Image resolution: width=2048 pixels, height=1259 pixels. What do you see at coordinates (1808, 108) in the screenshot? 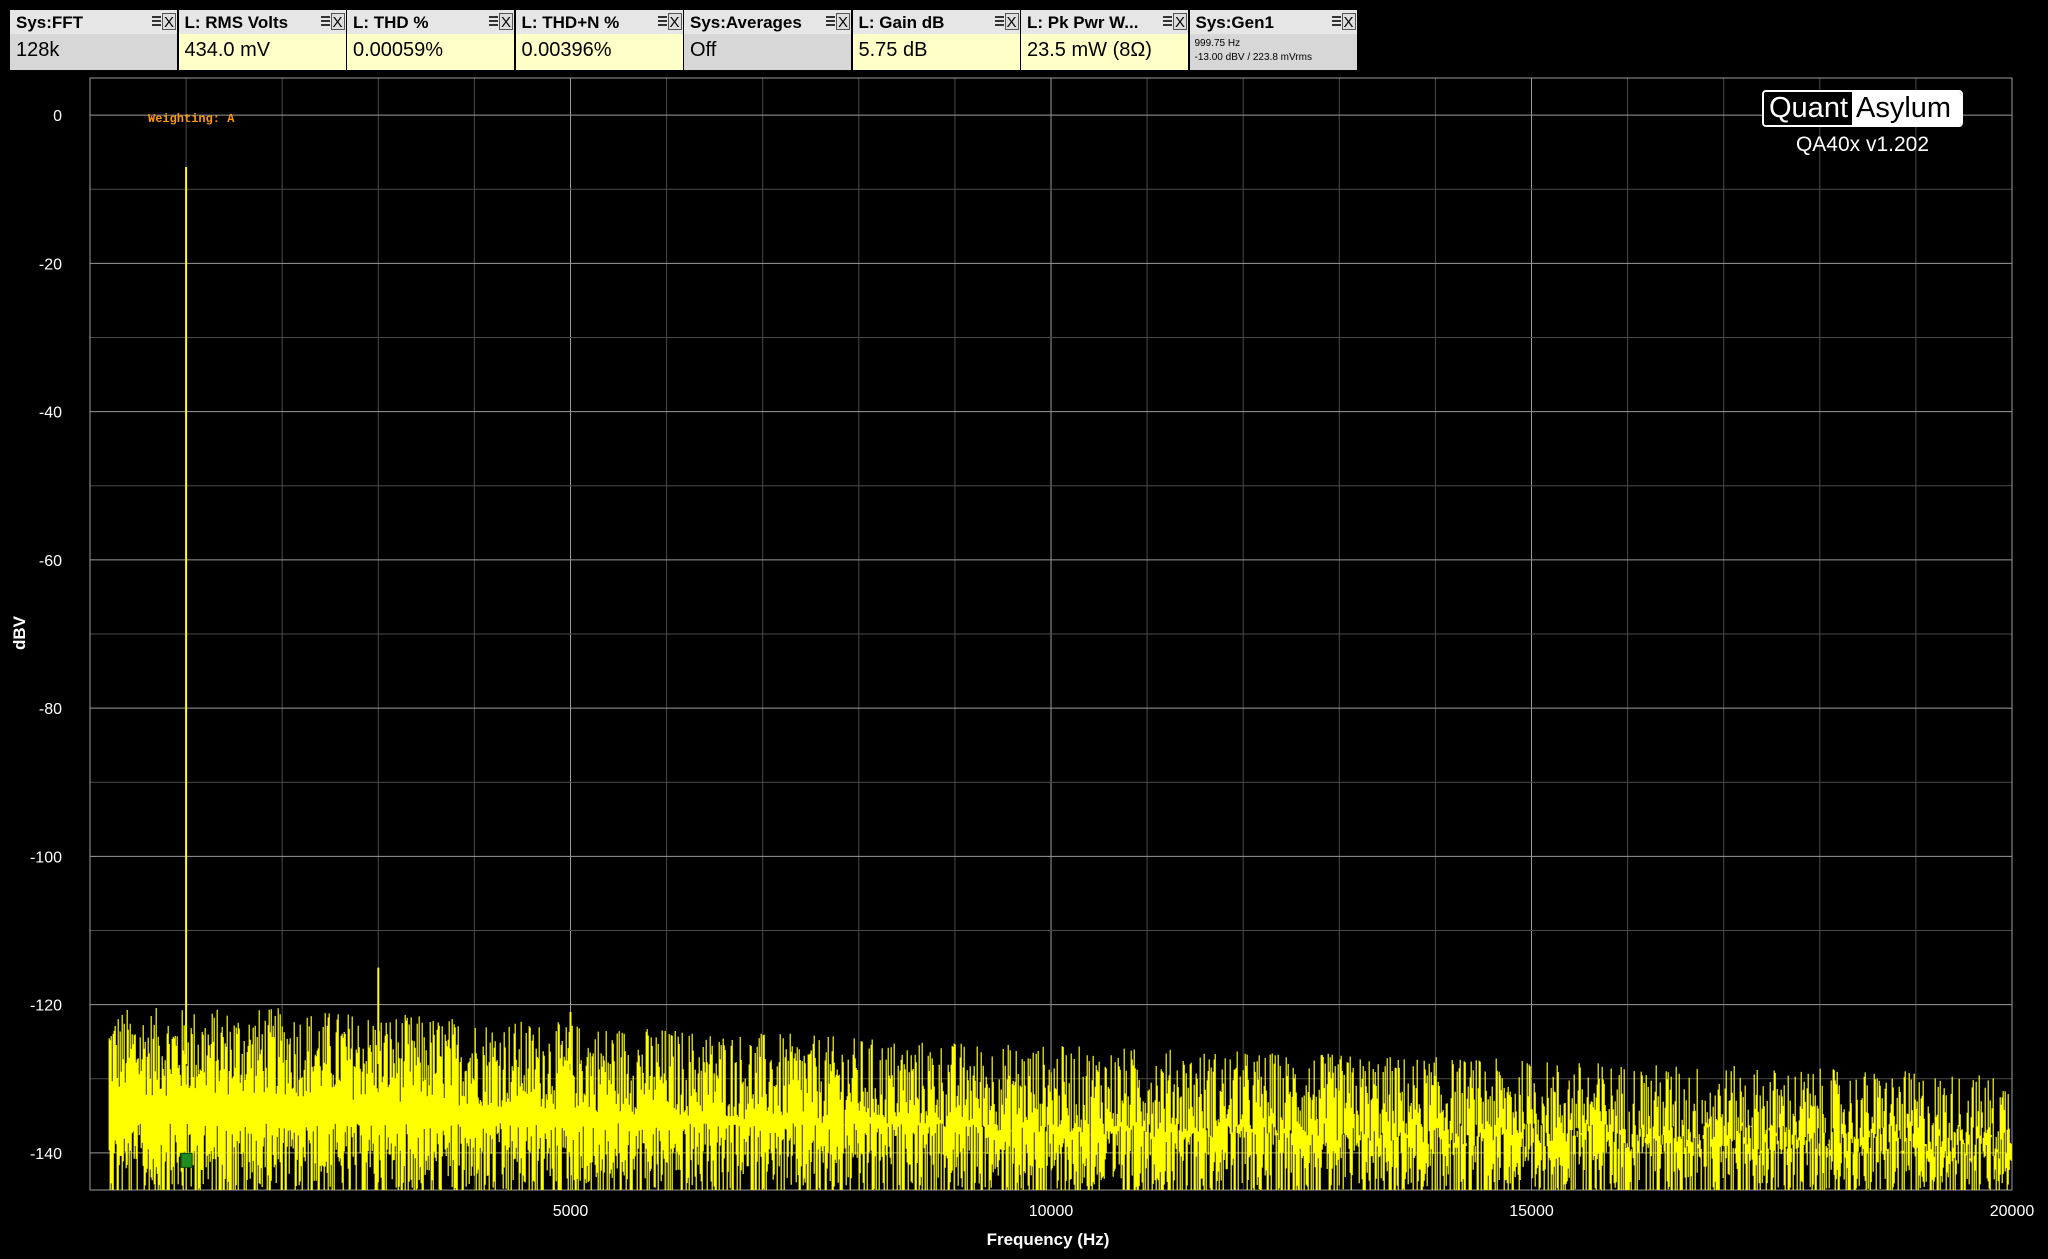
I see `logo-quant-text: Quant` at bounding box center [1808, 108].